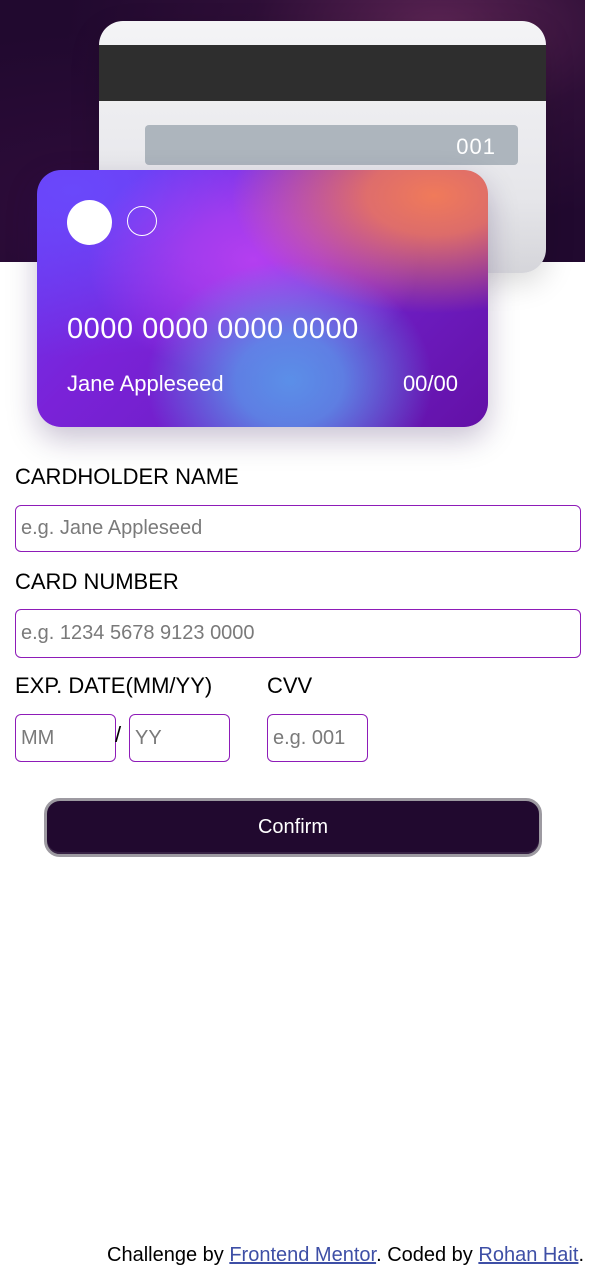 This screenshot has height=1283, width=590. What do you see at coordinates (322, 73) in the screenshot?
I see `magnetic-stripe` at bounding box center [322, 73].